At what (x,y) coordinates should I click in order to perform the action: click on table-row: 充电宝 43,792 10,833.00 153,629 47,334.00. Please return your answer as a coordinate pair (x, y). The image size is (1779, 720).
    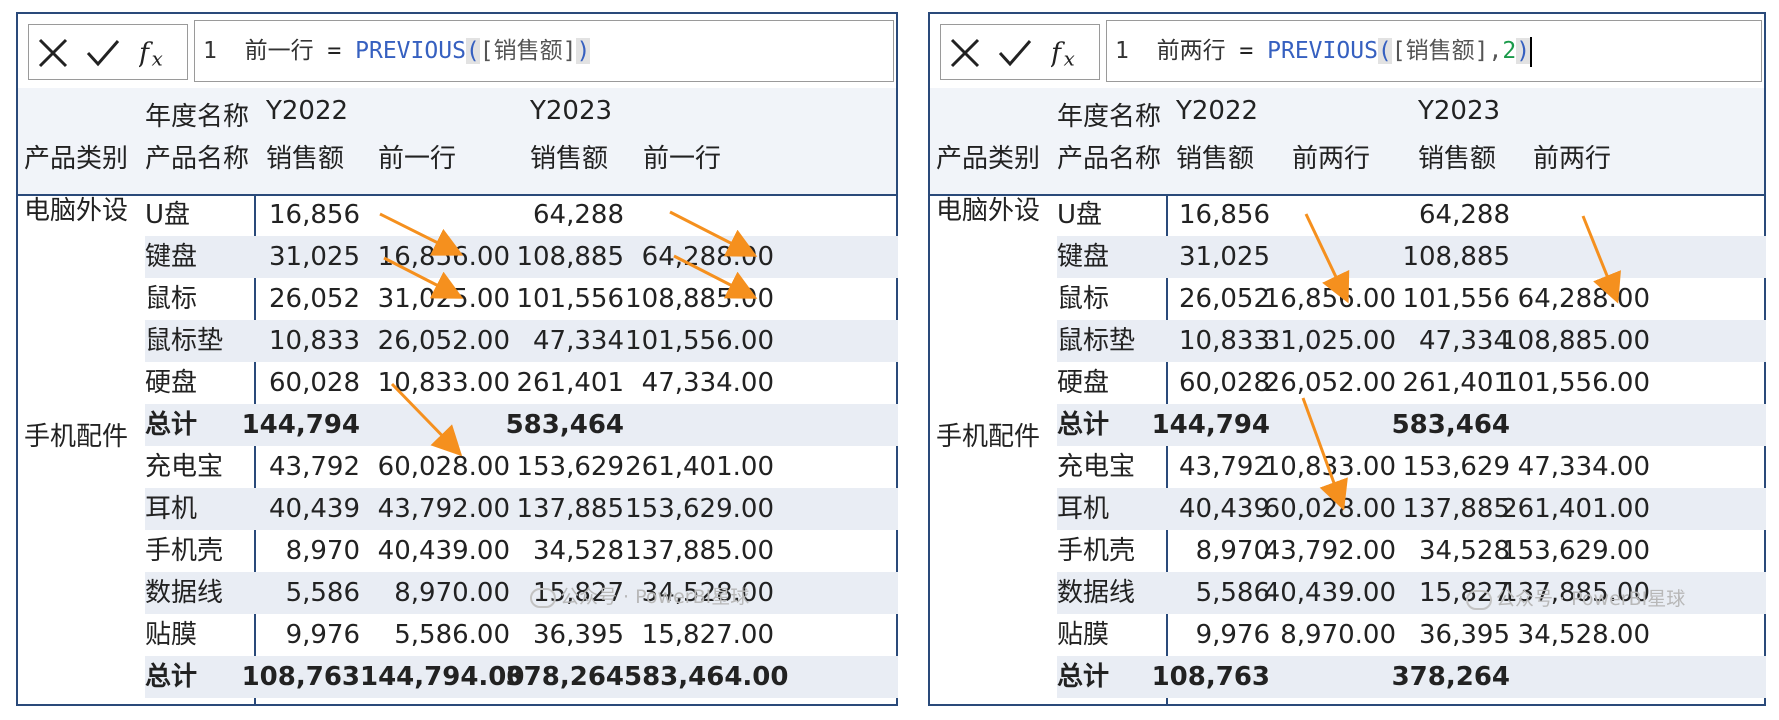
    Looking at the image, I should click on (1411, 467).